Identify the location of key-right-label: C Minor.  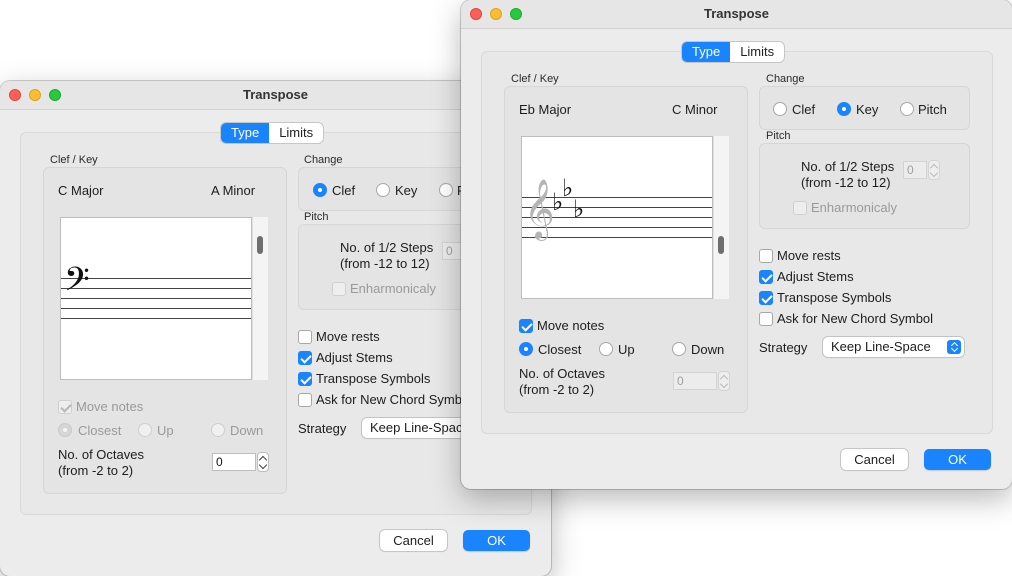
(695, 109).